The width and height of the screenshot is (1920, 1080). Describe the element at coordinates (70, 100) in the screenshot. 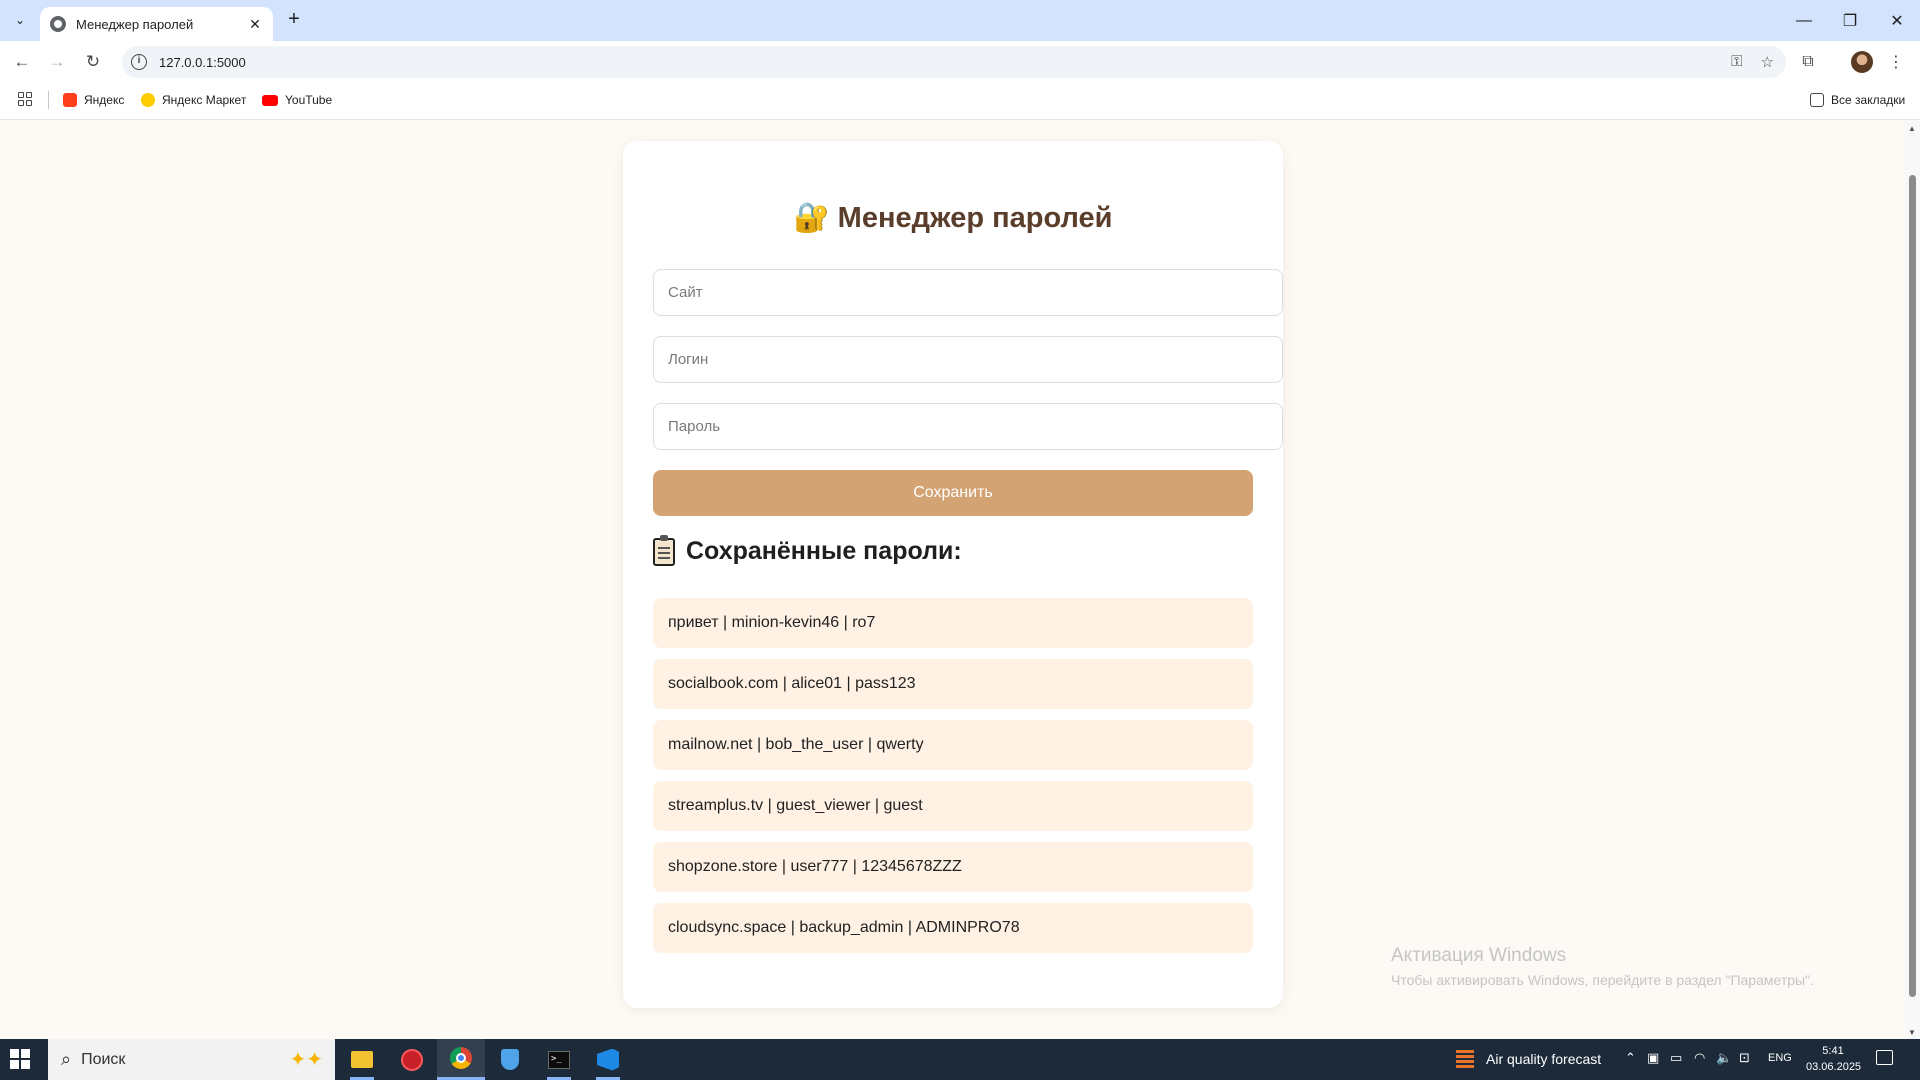

I see `yandex-icon` at that location.